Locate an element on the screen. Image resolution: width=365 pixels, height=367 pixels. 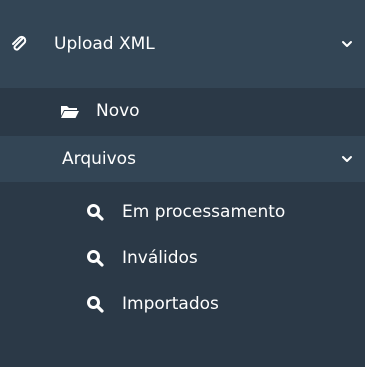
submenu-item-novo: Novo is located at coordinates (182, 111).